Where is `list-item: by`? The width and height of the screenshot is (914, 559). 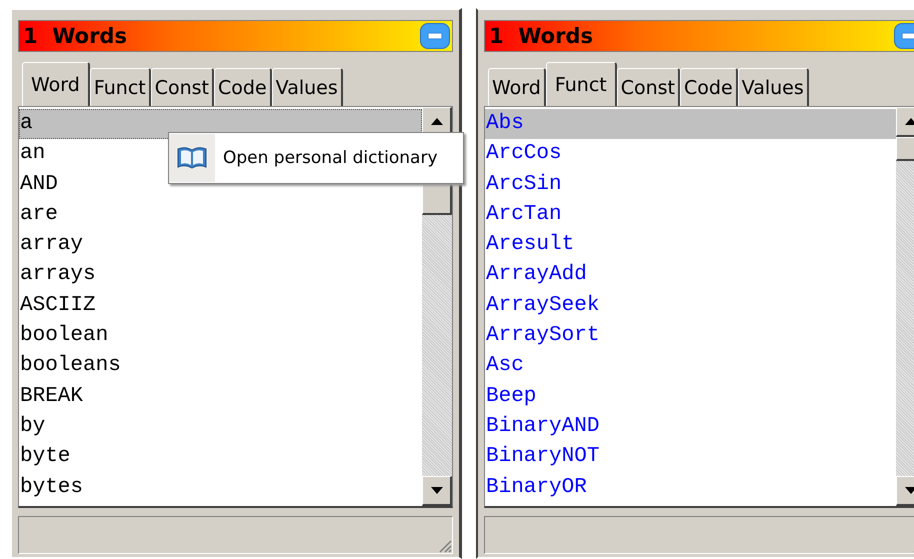 list-item: by is located at coordinates (220, 427).